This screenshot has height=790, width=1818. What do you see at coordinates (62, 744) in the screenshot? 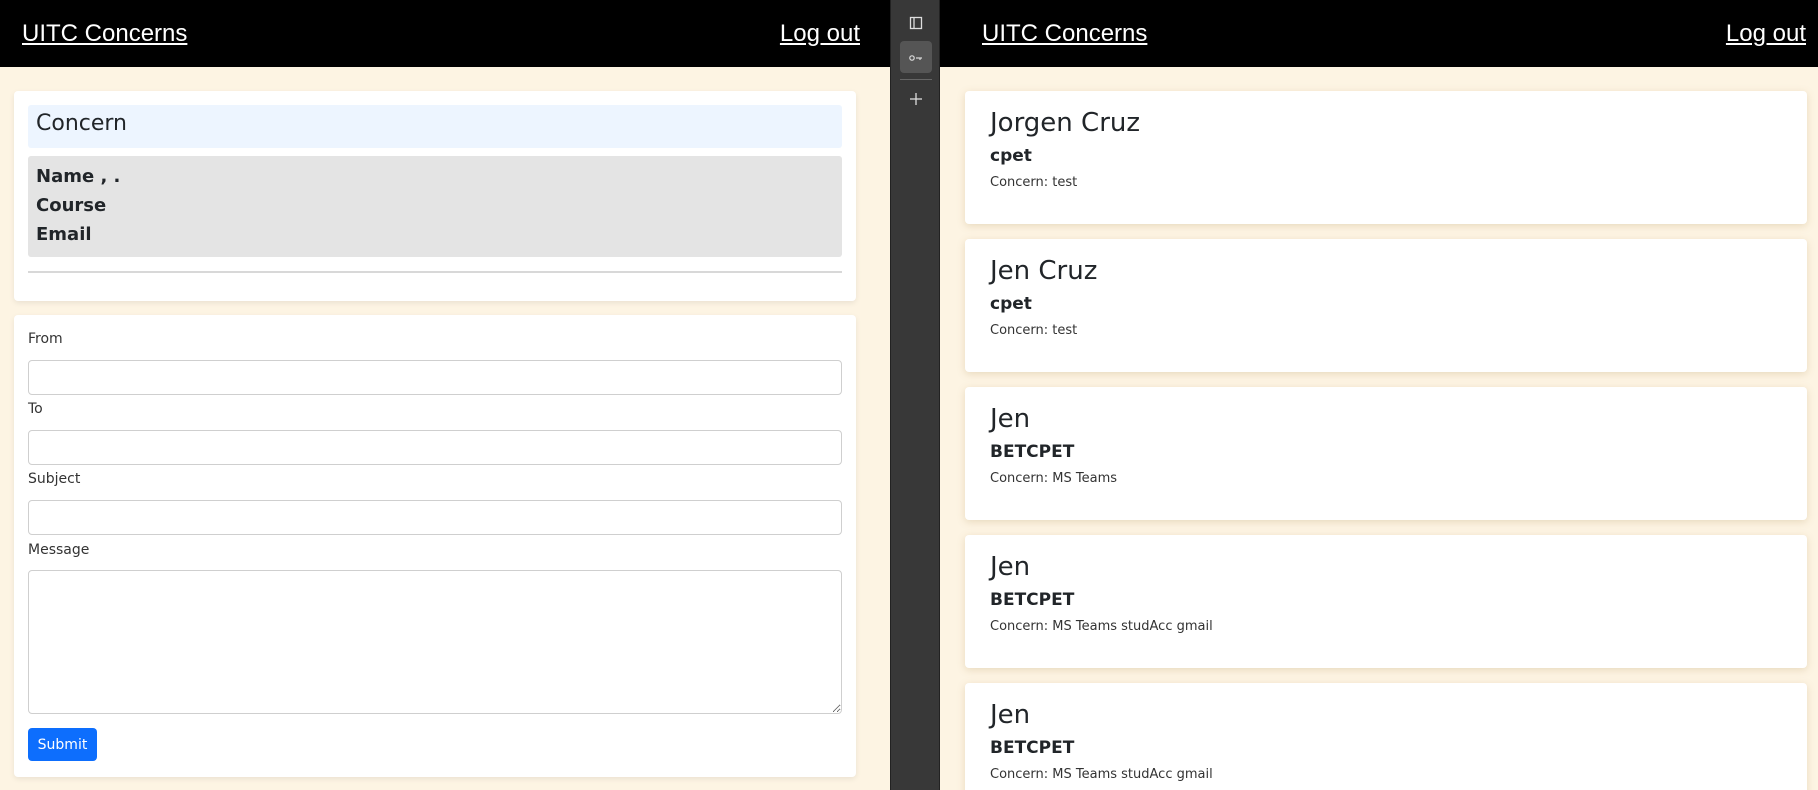
I see `submit-button: Submit` at bounding box center [62, 744].